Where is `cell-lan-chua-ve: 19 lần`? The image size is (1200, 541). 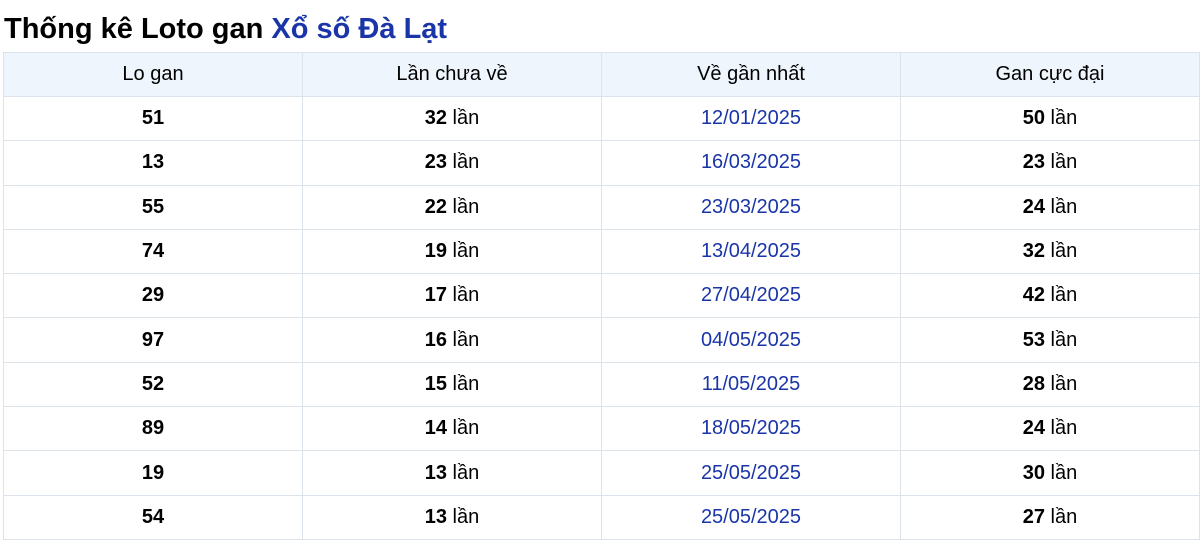
cell-lan-chua-ve: 19 lần is located at coordinates (452, 251).